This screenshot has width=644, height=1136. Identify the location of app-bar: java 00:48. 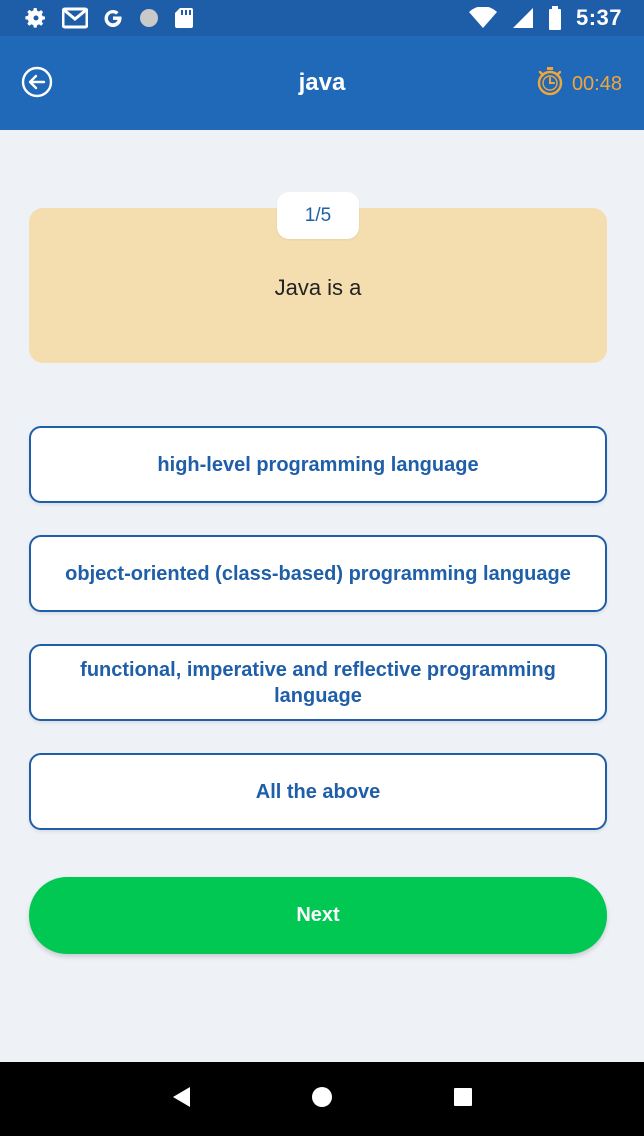
(322, 83).